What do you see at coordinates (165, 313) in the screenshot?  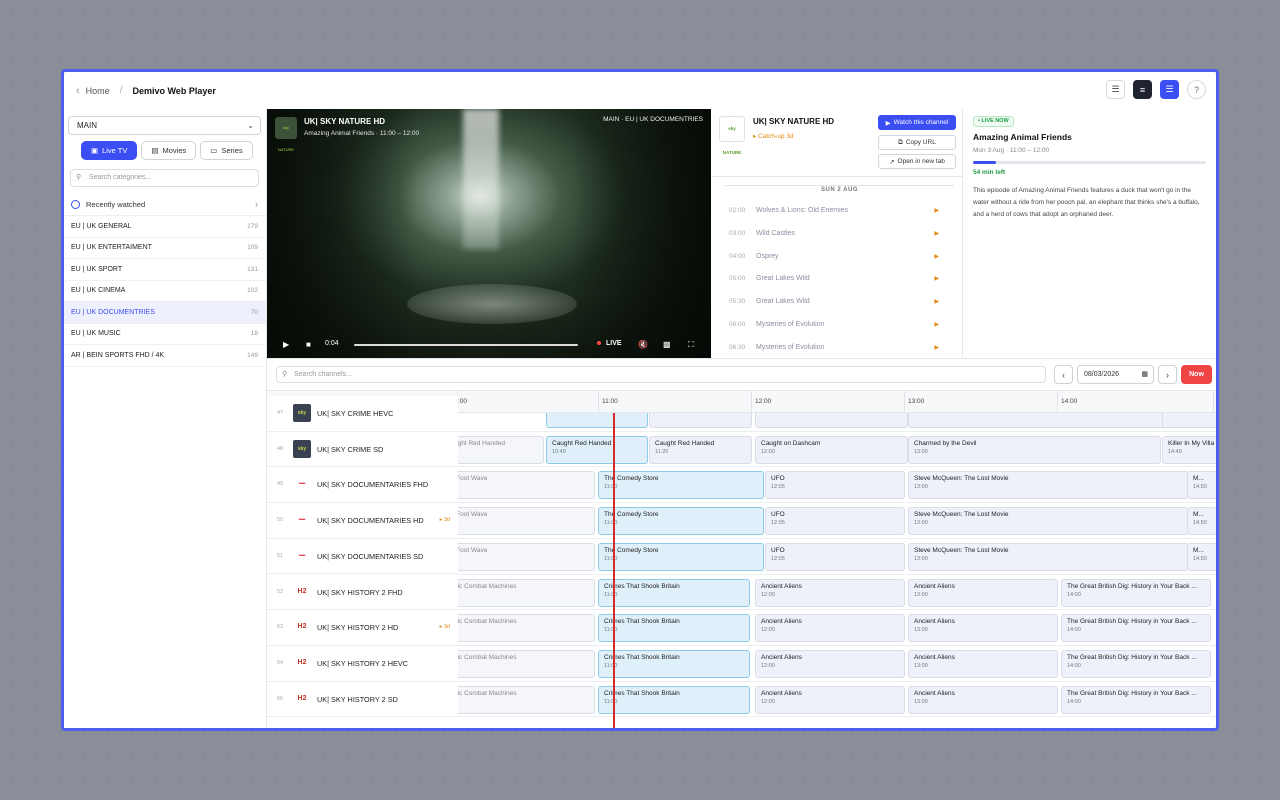 I see `category-item-active: EU | UK DOCUMENTRIES 70` at bounding box center [165, 313].